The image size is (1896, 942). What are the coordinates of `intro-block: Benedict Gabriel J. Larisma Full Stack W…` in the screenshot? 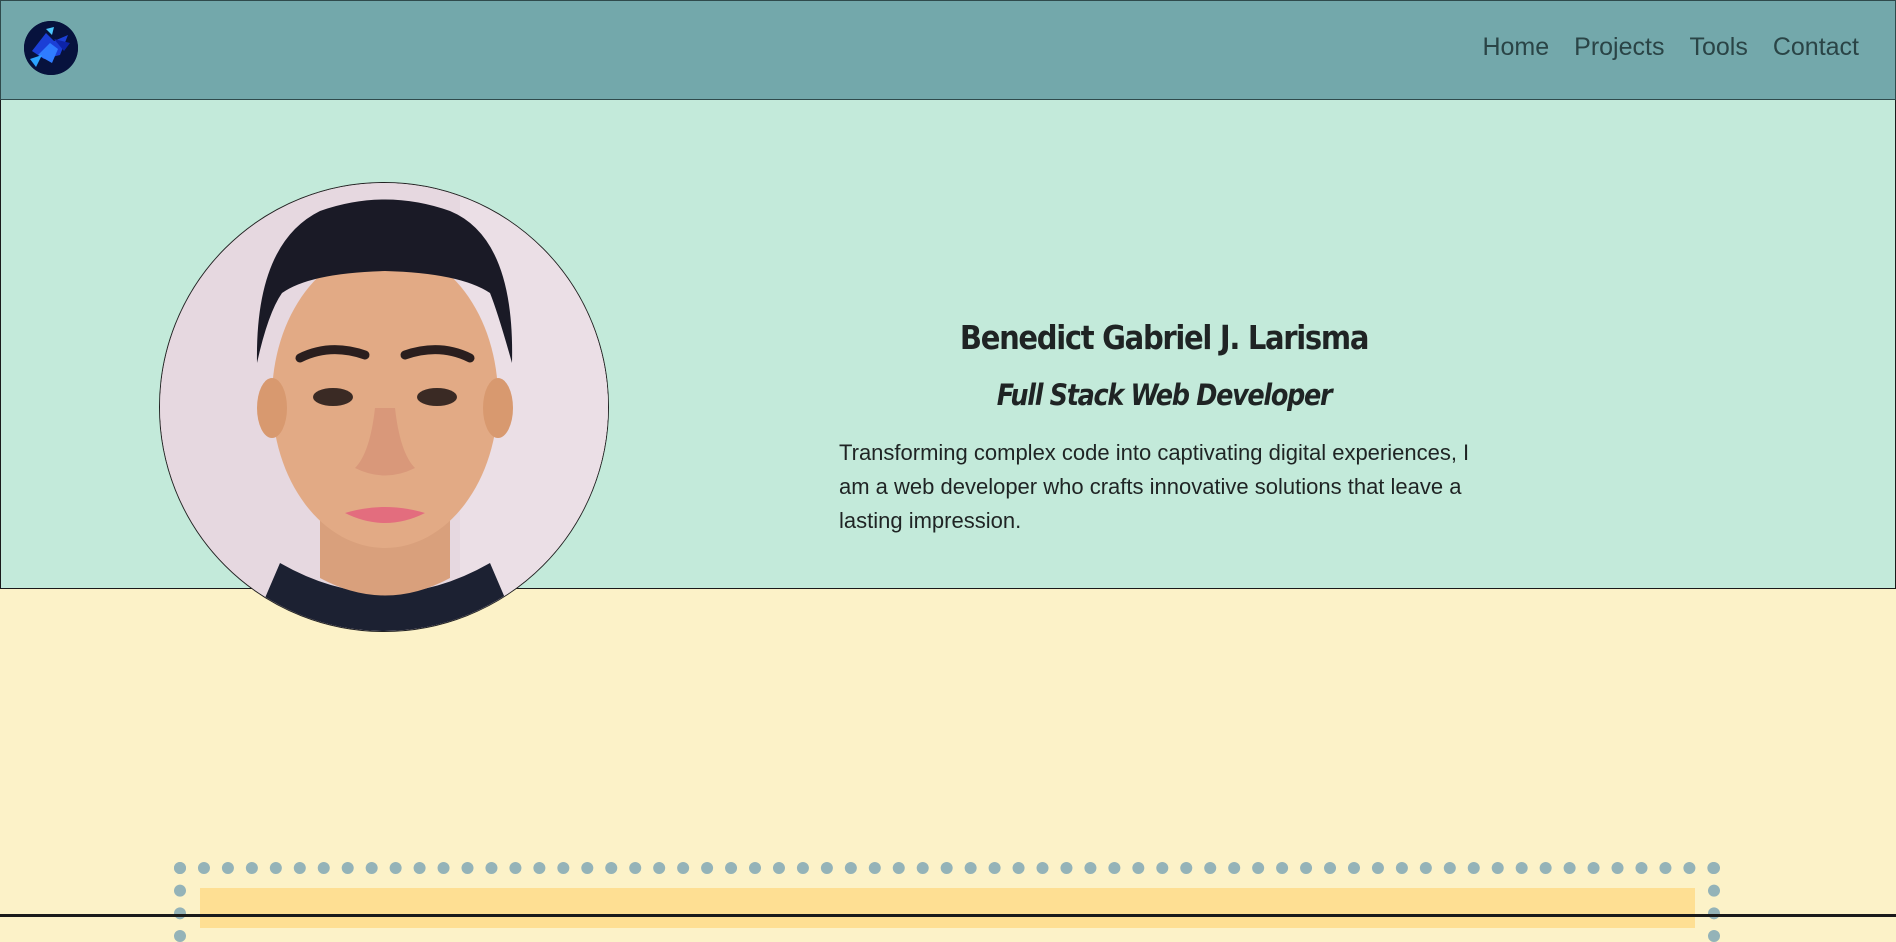 It's located at (1164, 424).